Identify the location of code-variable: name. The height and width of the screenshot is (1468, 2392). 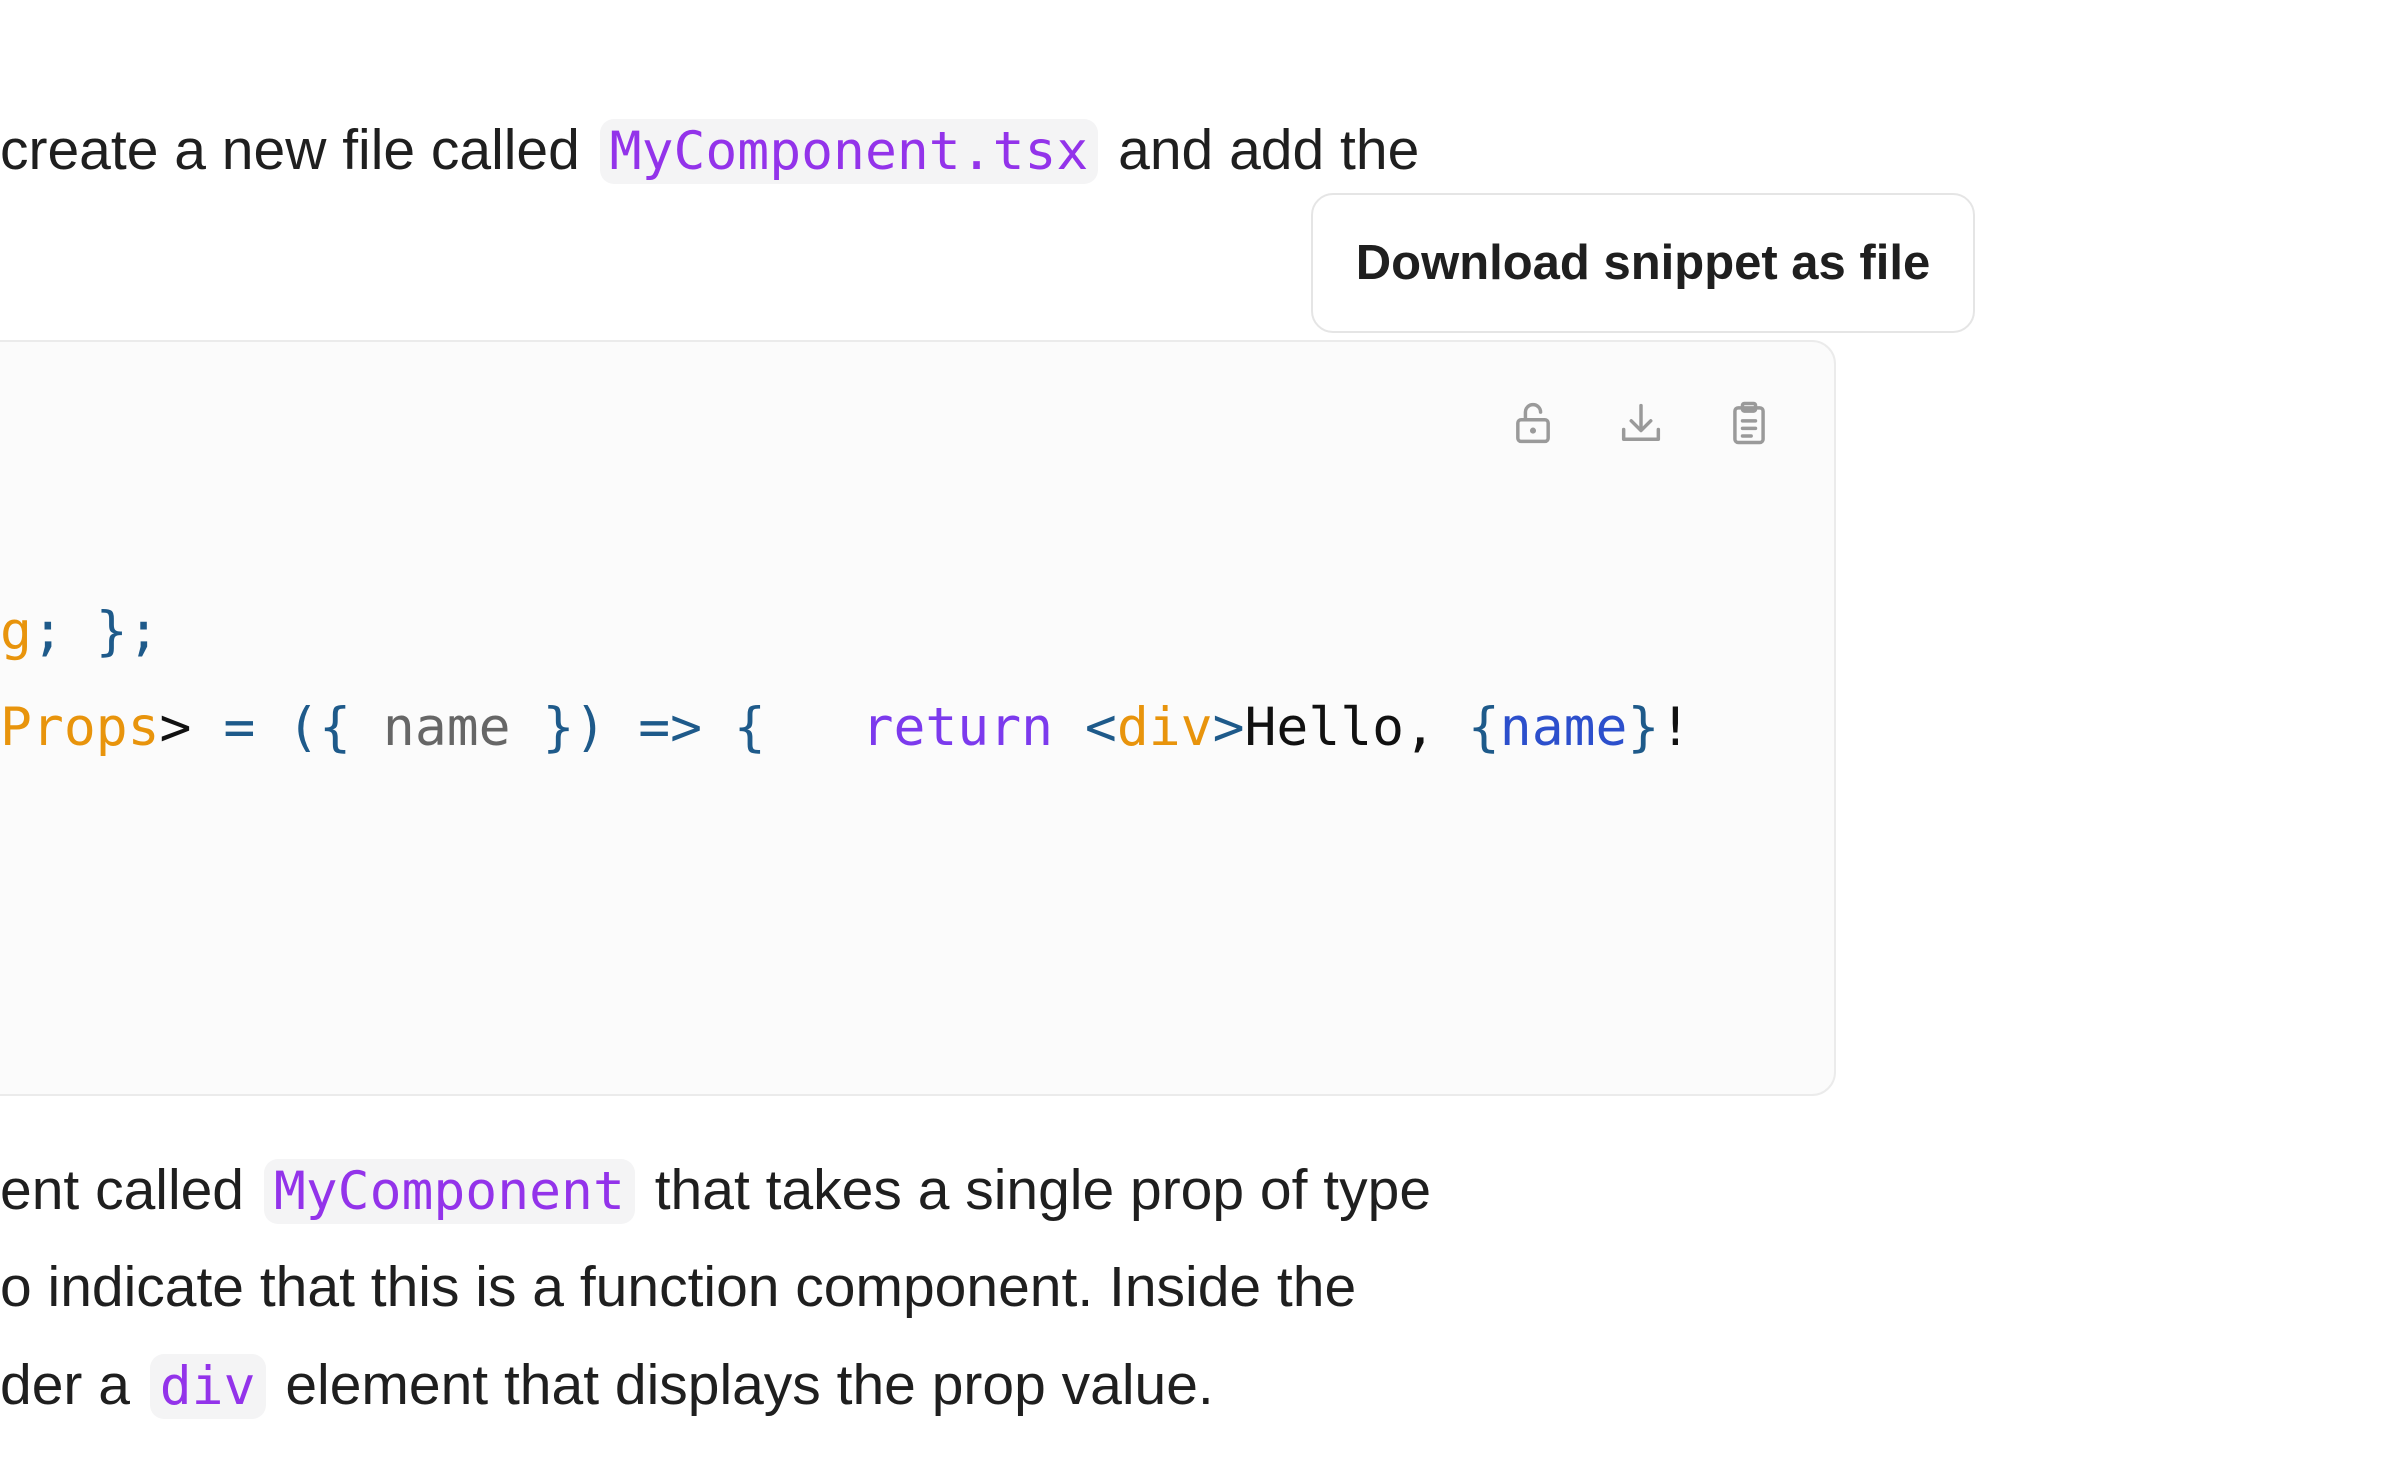
(1563, 727).